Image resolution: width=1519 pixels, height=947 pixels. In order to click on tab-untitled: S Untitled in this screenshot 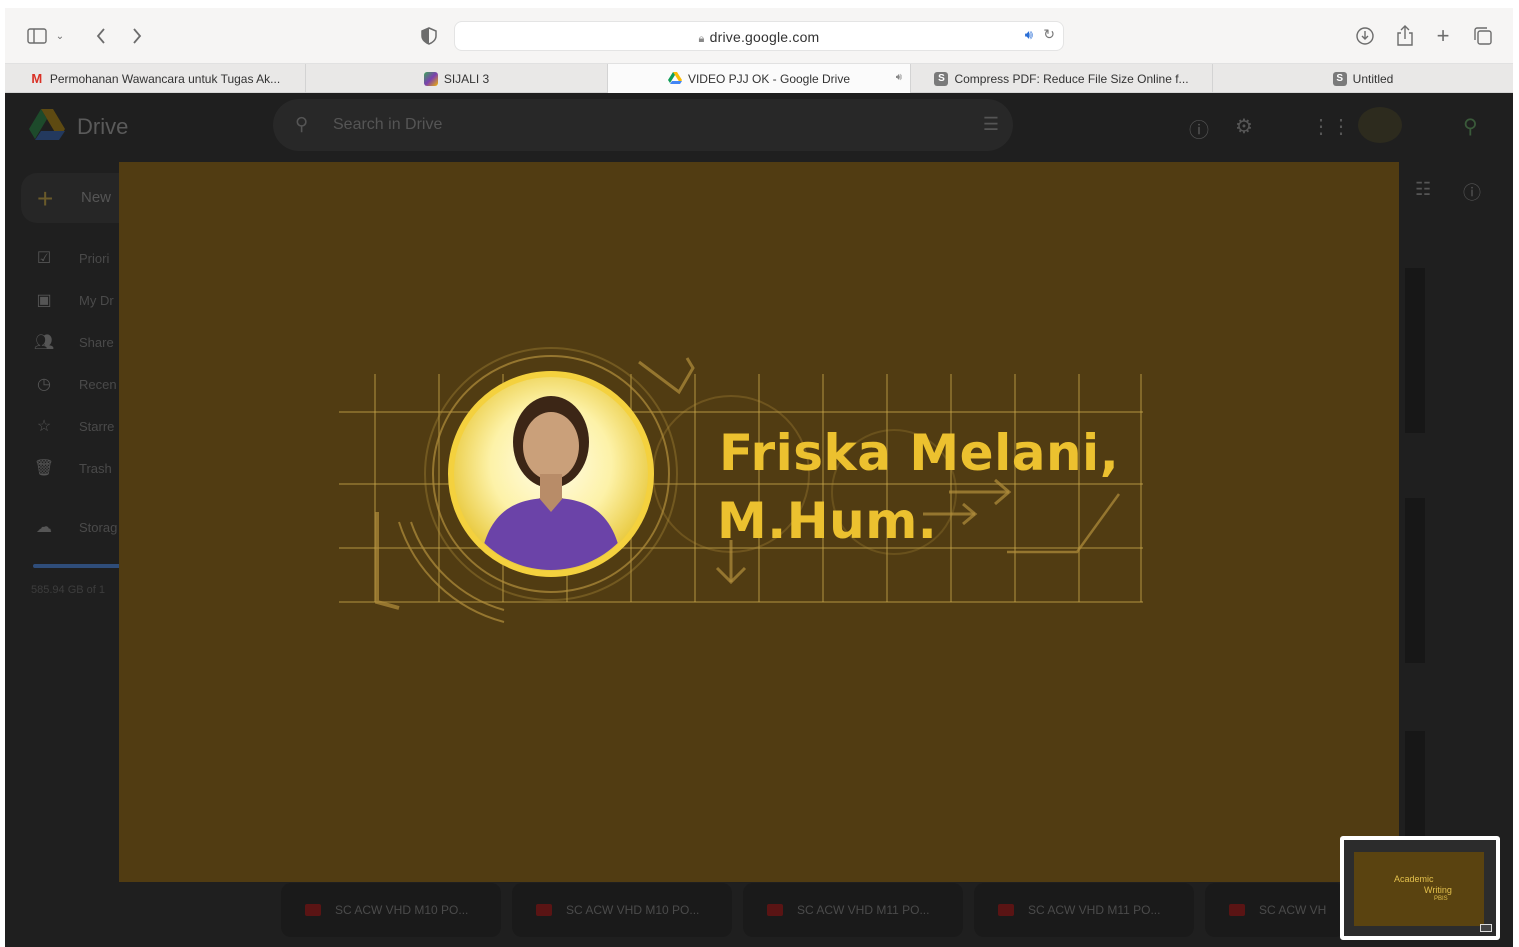, I will do `click(1363, 78)`.